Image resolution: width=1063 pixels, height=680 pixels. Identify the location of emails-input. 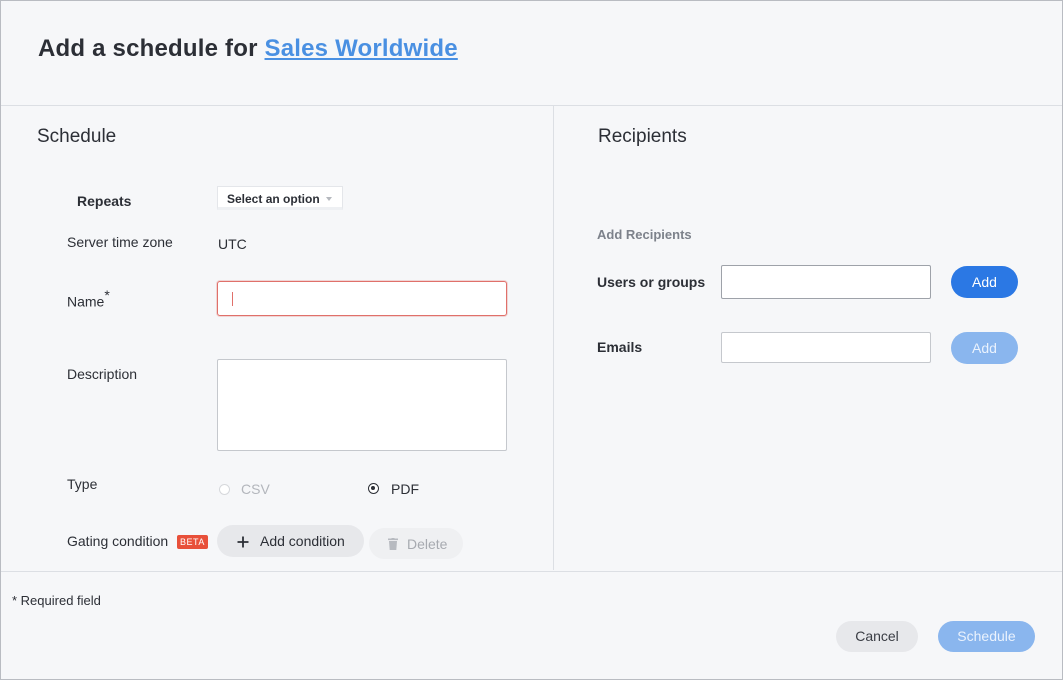
(826, 347).